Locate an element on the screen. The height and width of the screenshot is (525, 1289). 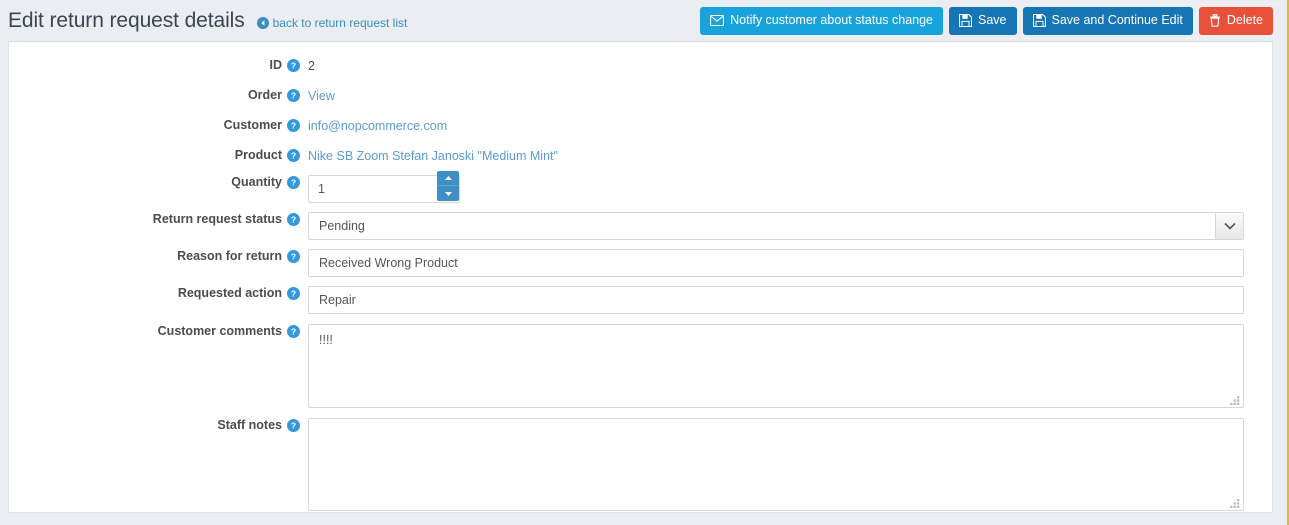
header-button-group: Notify customer about status change Save is located at coordinates (986, 20).